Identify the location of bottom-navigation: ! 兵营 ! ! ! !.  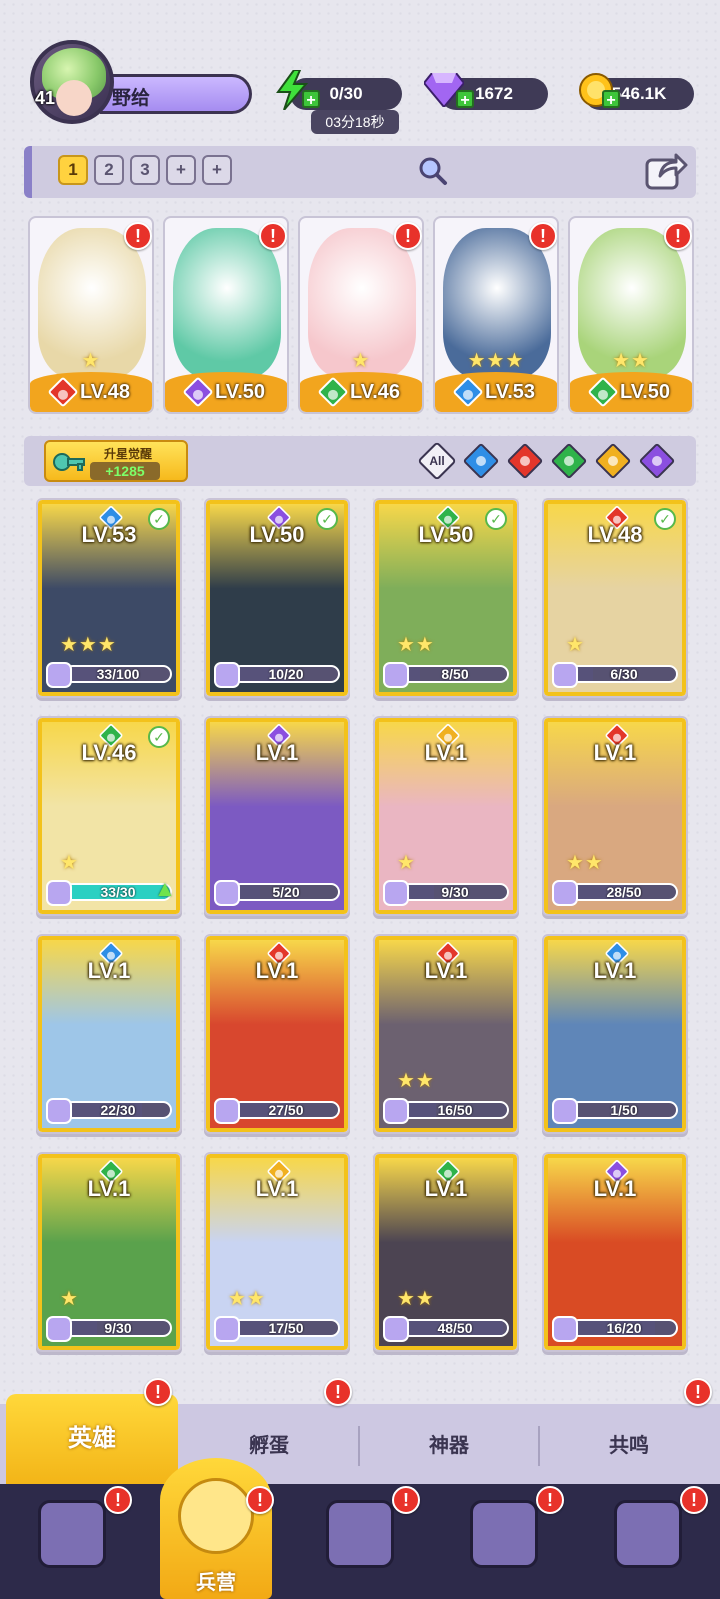
(360, 1528).